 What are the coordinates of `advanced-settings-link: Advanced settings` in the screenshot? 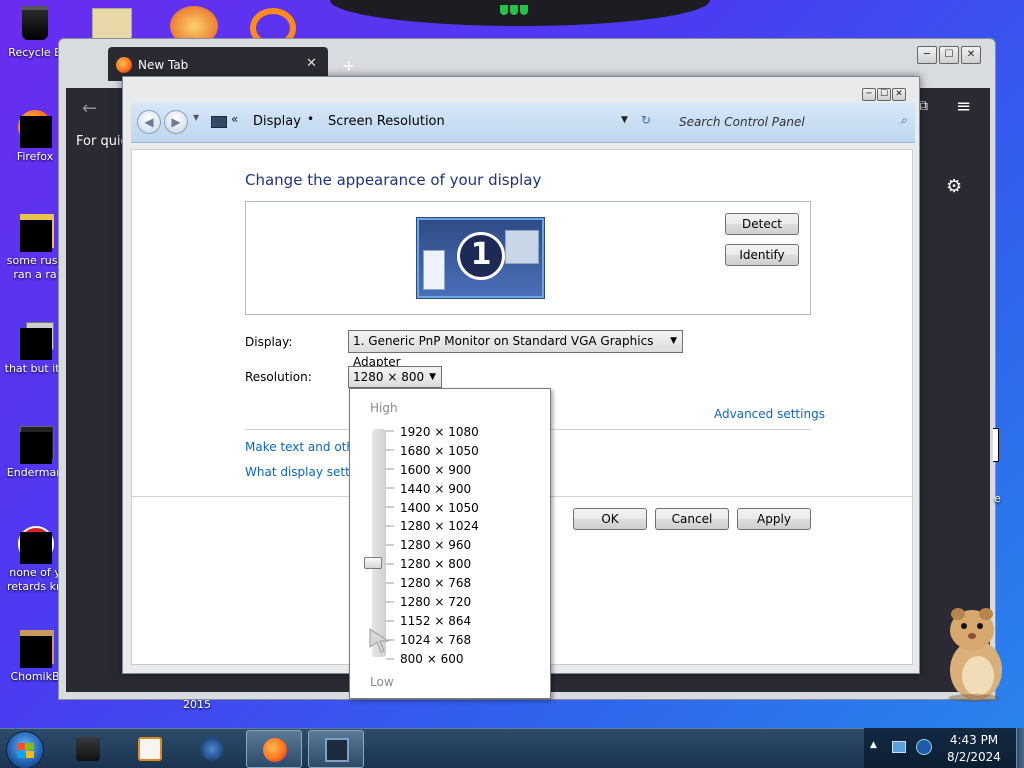 It's located at (769, 414).